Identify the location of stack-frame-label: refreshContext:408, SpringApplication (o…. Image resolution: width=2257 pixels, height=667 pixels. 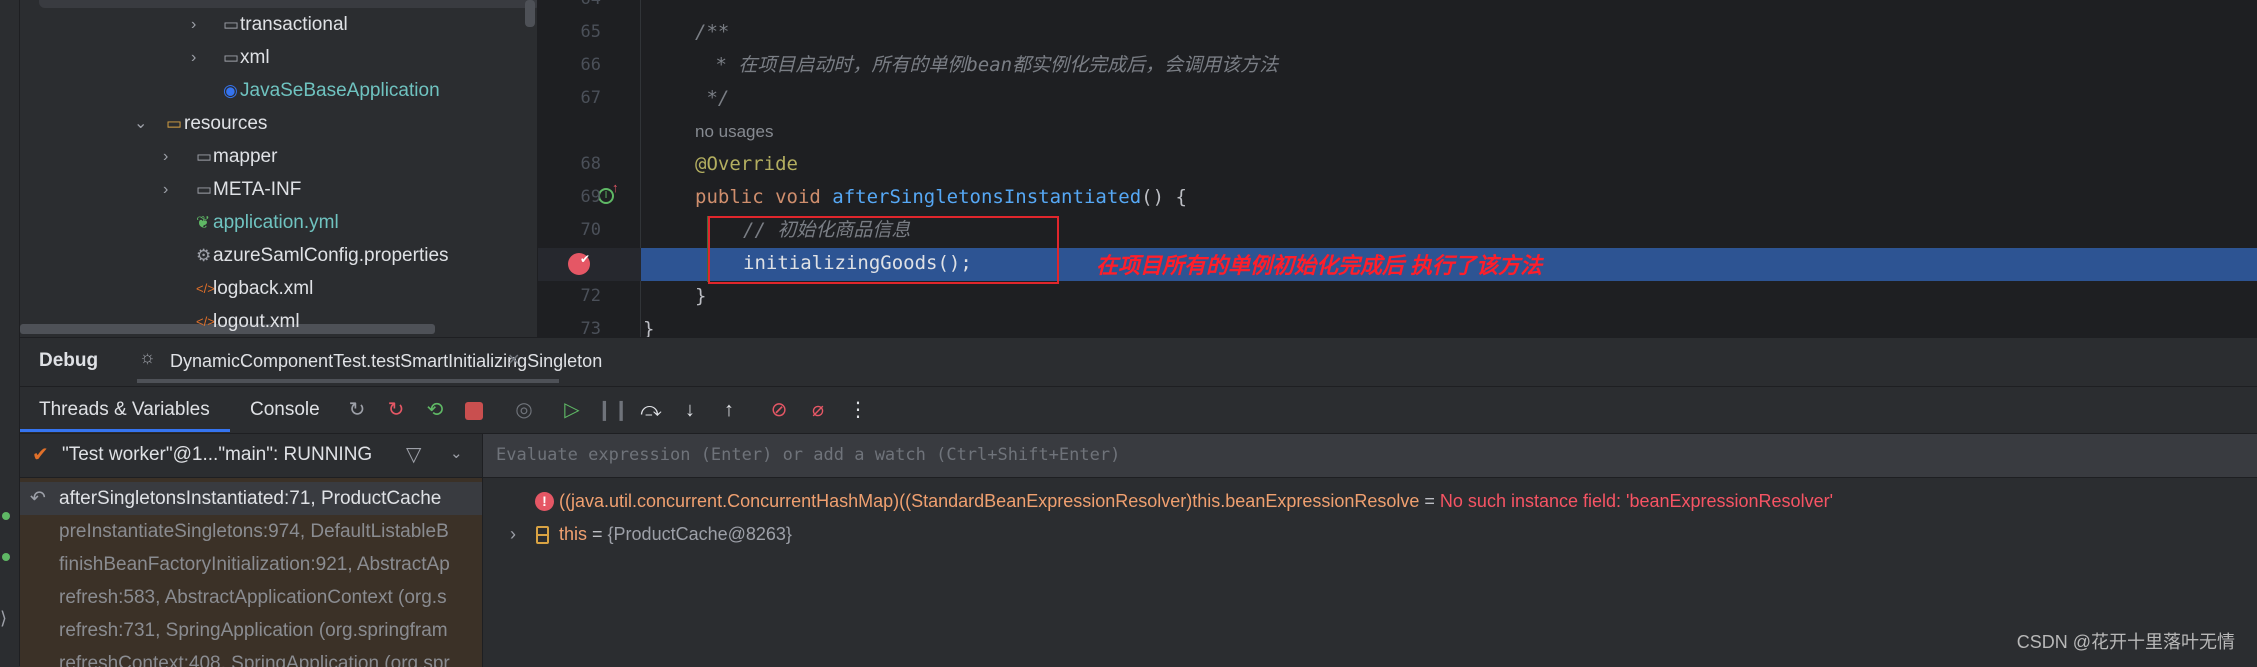
(254, 660).